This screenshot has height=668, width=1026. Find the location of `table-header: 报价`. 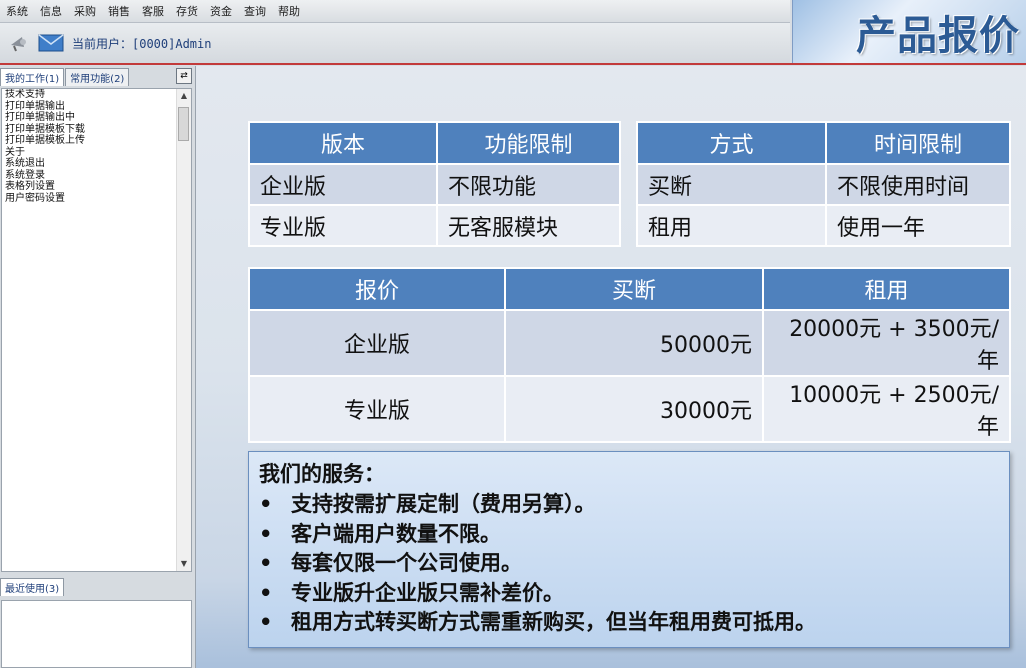

table-header: 报价 is located at coordinates (377, 289).